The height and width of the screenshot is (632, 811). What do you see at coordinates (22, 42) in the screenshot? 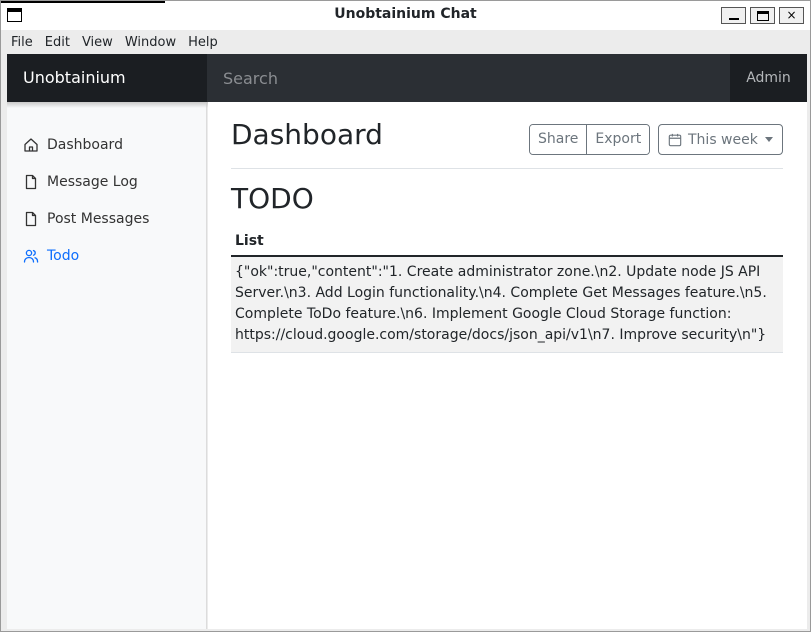
I see `menu-file: File` at bounding box center [22, 42].